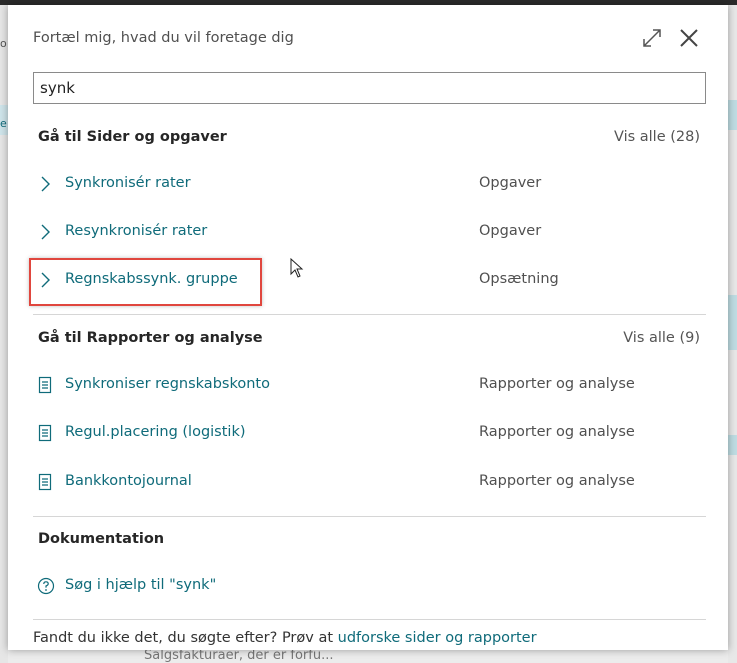 The height and width of the screenshot is (663, 737). I want to click on mouse-cursor-icon, so click(297, 268).